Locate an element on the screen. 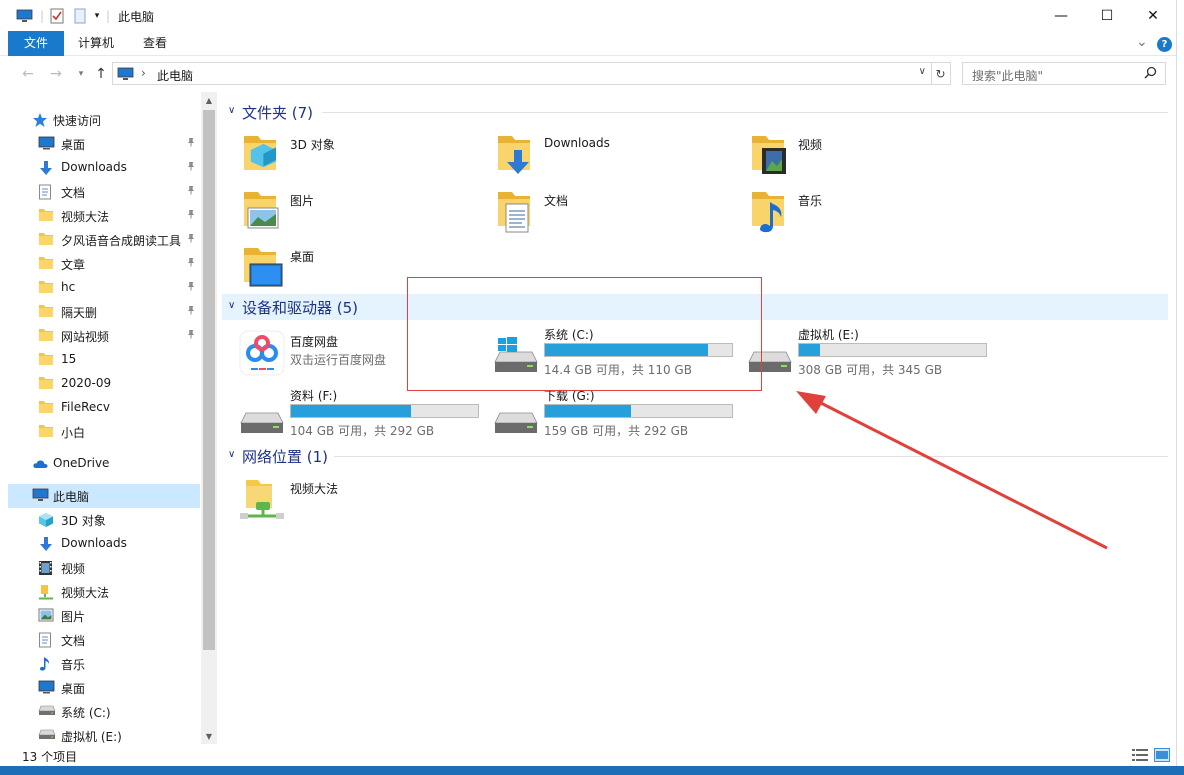  nav-quick-item: Downloads is located at coordinates (104, 168).